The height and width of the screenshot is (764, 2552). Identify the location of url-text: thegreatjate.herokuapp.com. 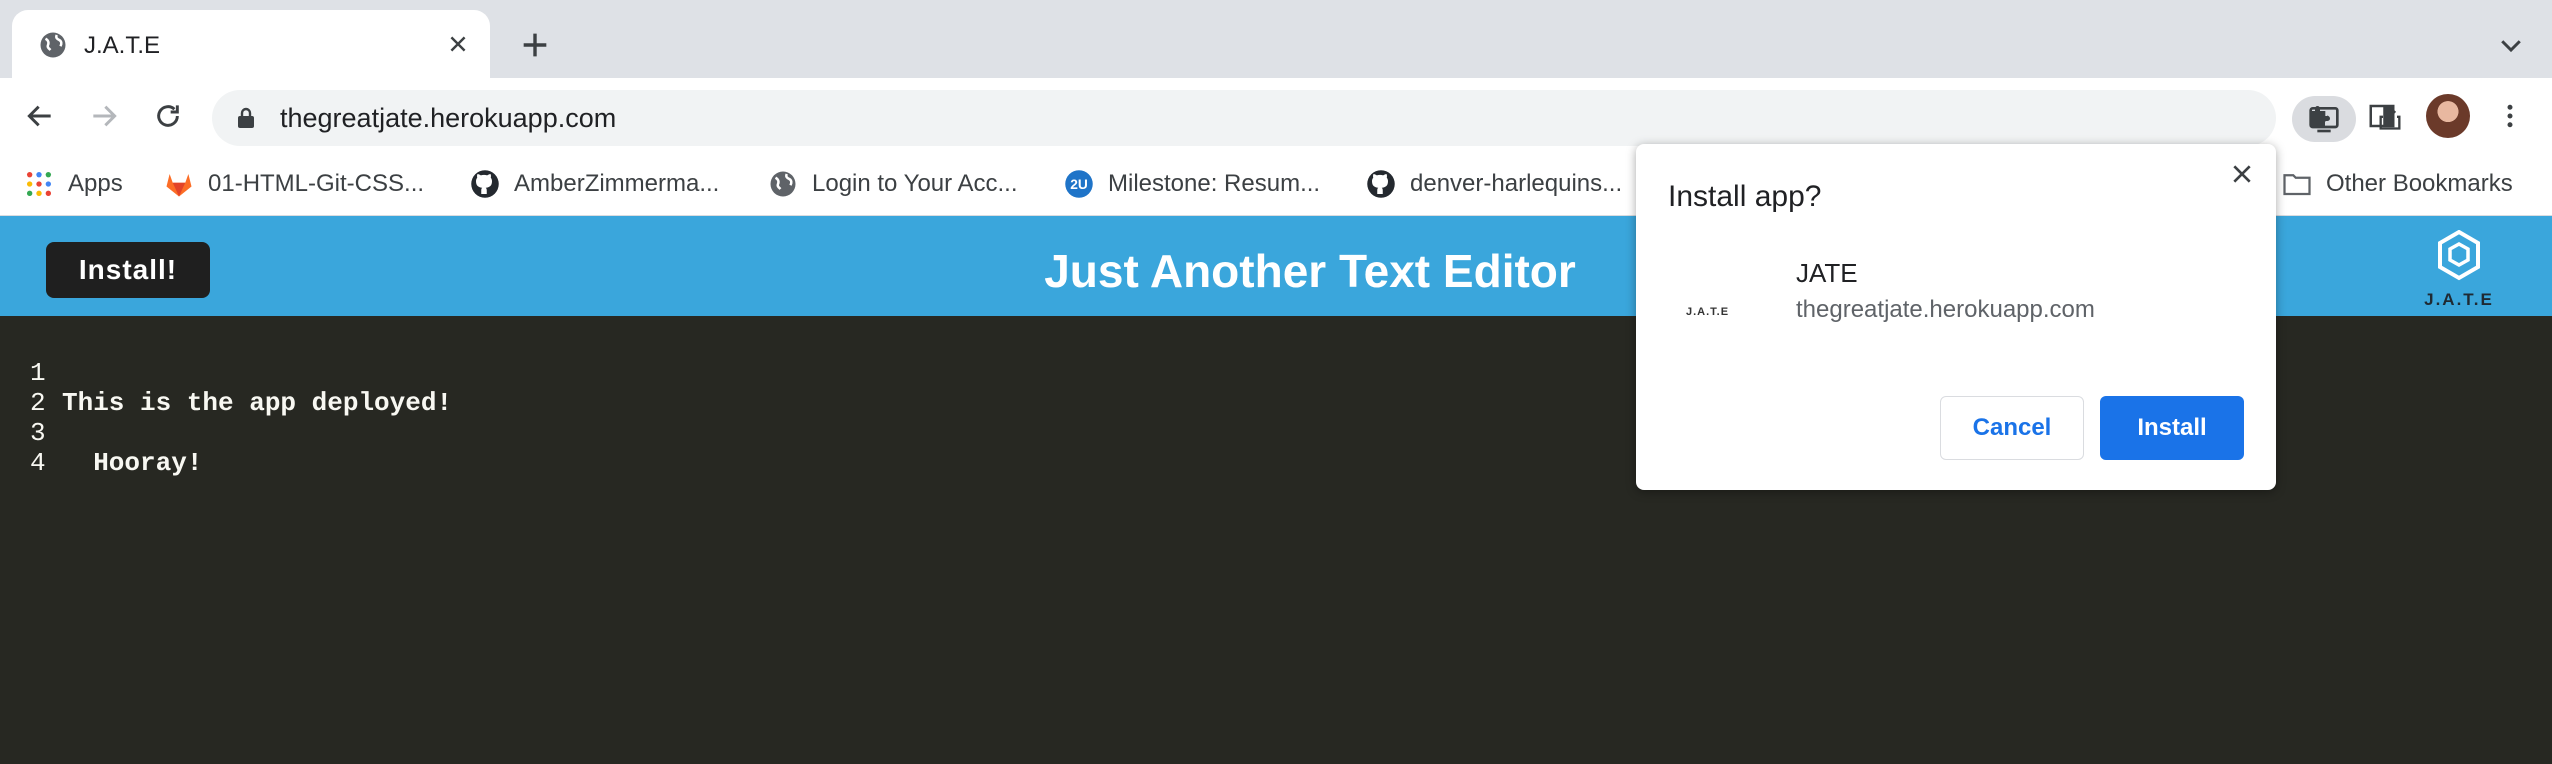
(448, 118).